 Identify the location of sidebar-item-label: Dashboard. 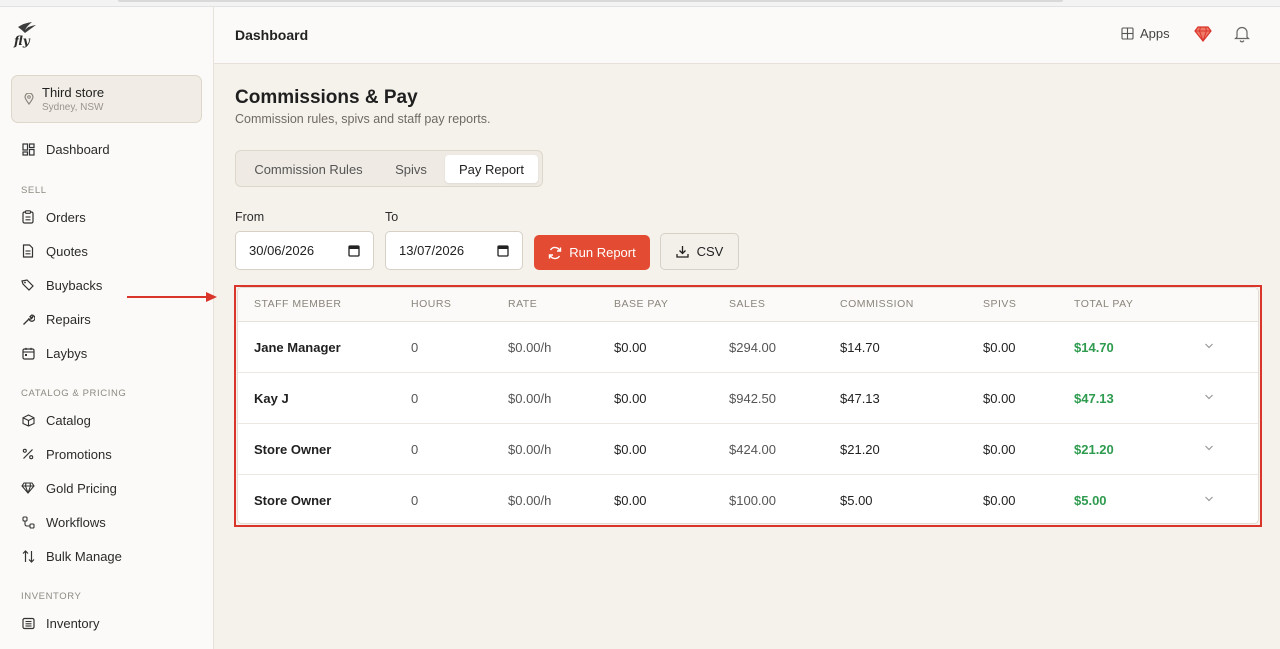
(78, 149).